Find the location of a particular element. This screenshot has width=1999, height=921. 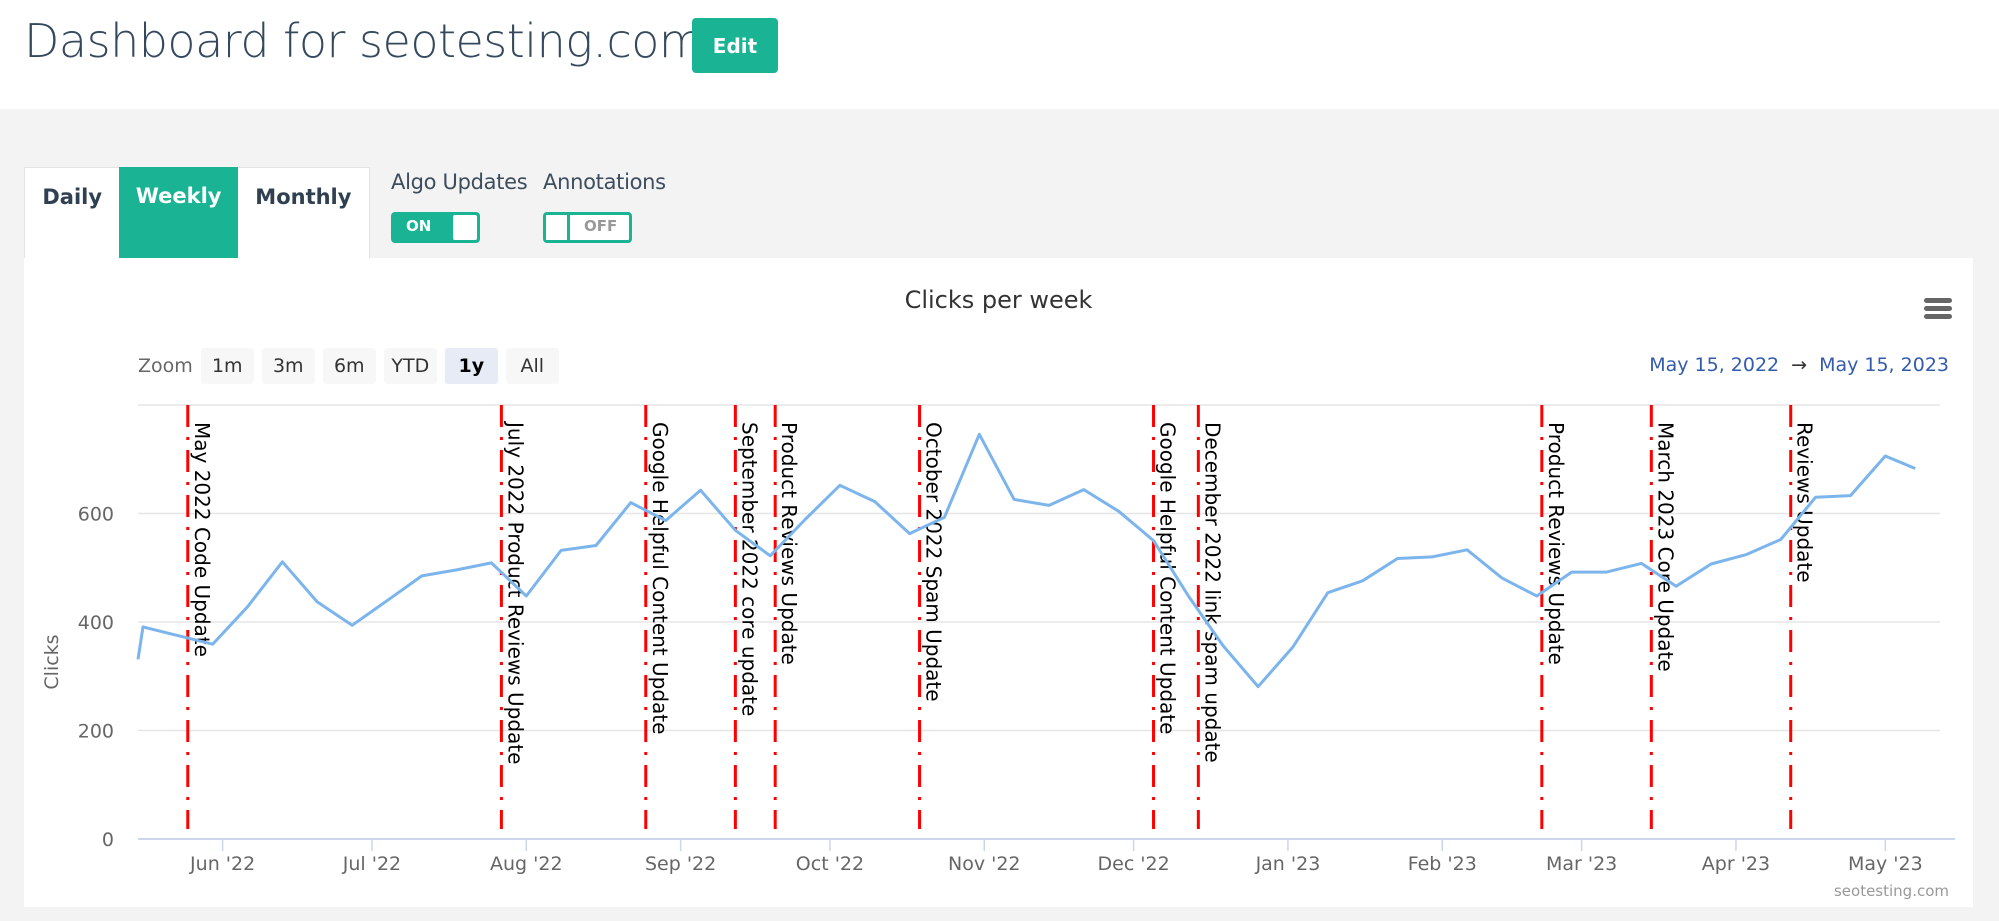

annotation-label: December 2022 link spam update is located at coordinates (1212, 592).